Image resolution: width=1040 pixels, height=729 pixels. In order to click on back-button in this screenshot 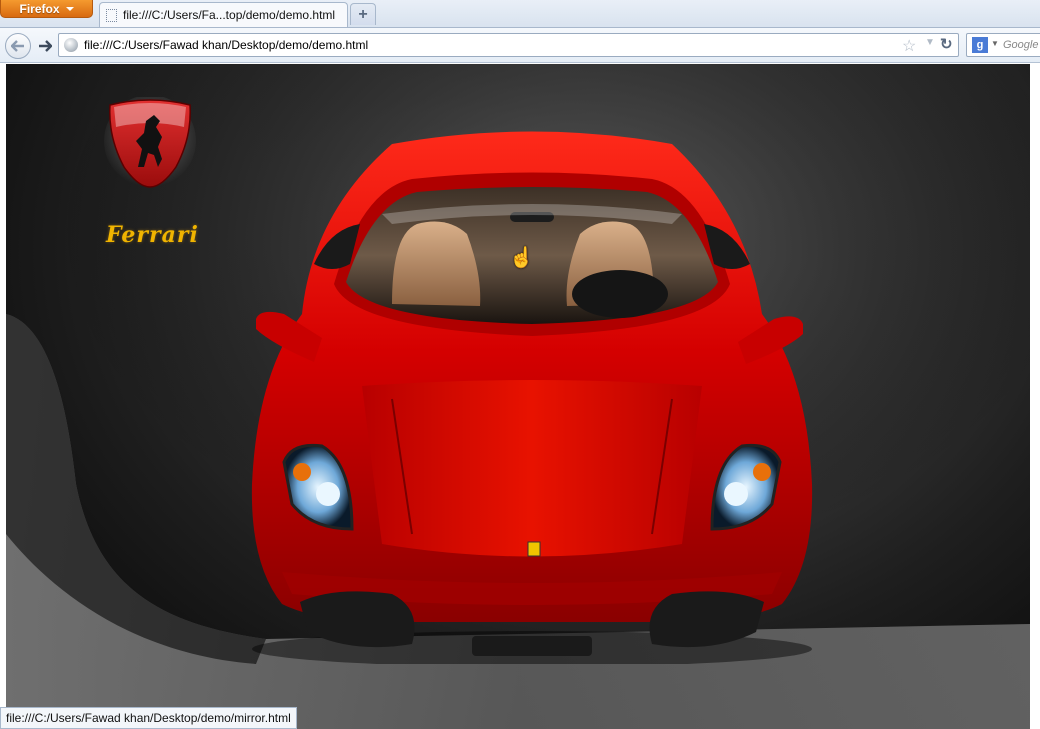, I will do `click(18, 46)`.